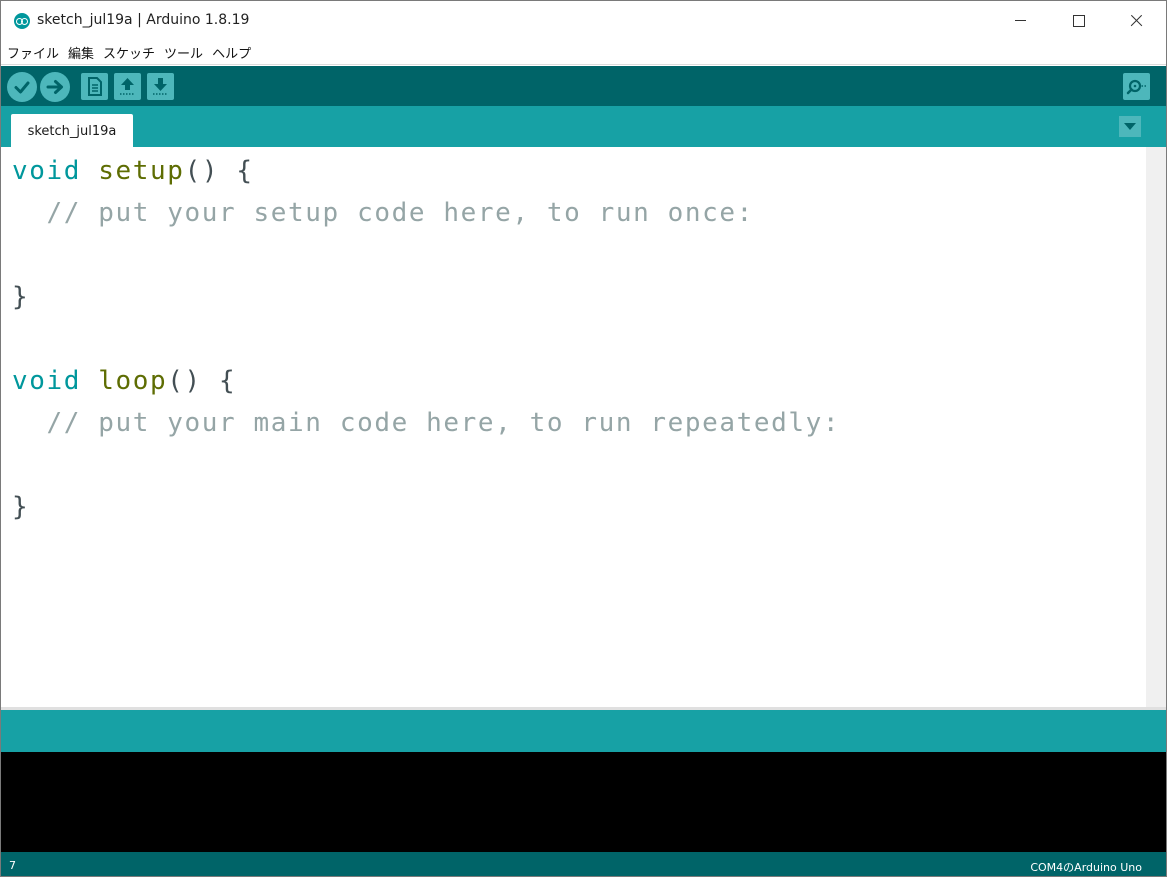 This screenshot has width=1167, height=877. I want to click on code-token: loop, so click(133, 381).